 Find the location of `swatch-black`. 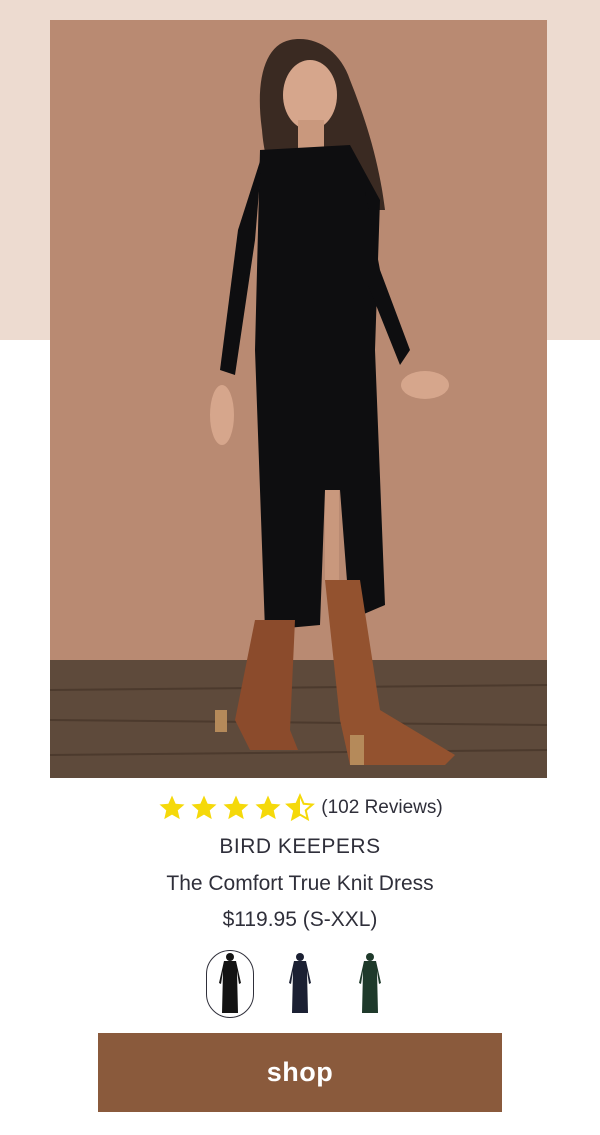

swatch-black is located at coordinates (230, 984).